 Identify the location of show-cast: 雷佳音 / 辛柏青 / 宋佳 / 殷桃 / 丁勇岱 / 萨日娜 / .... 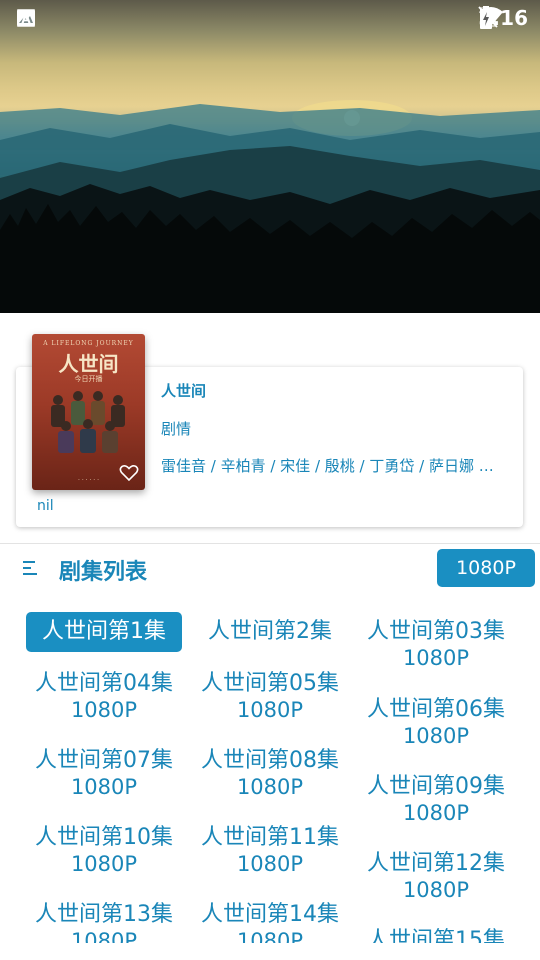
(328, 466).